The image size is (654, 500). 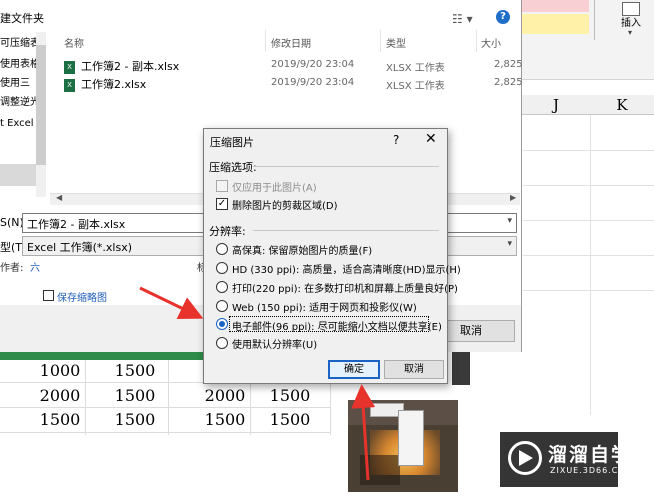 I want to click on cancel-button: 取消, so click(x=414, y=369).